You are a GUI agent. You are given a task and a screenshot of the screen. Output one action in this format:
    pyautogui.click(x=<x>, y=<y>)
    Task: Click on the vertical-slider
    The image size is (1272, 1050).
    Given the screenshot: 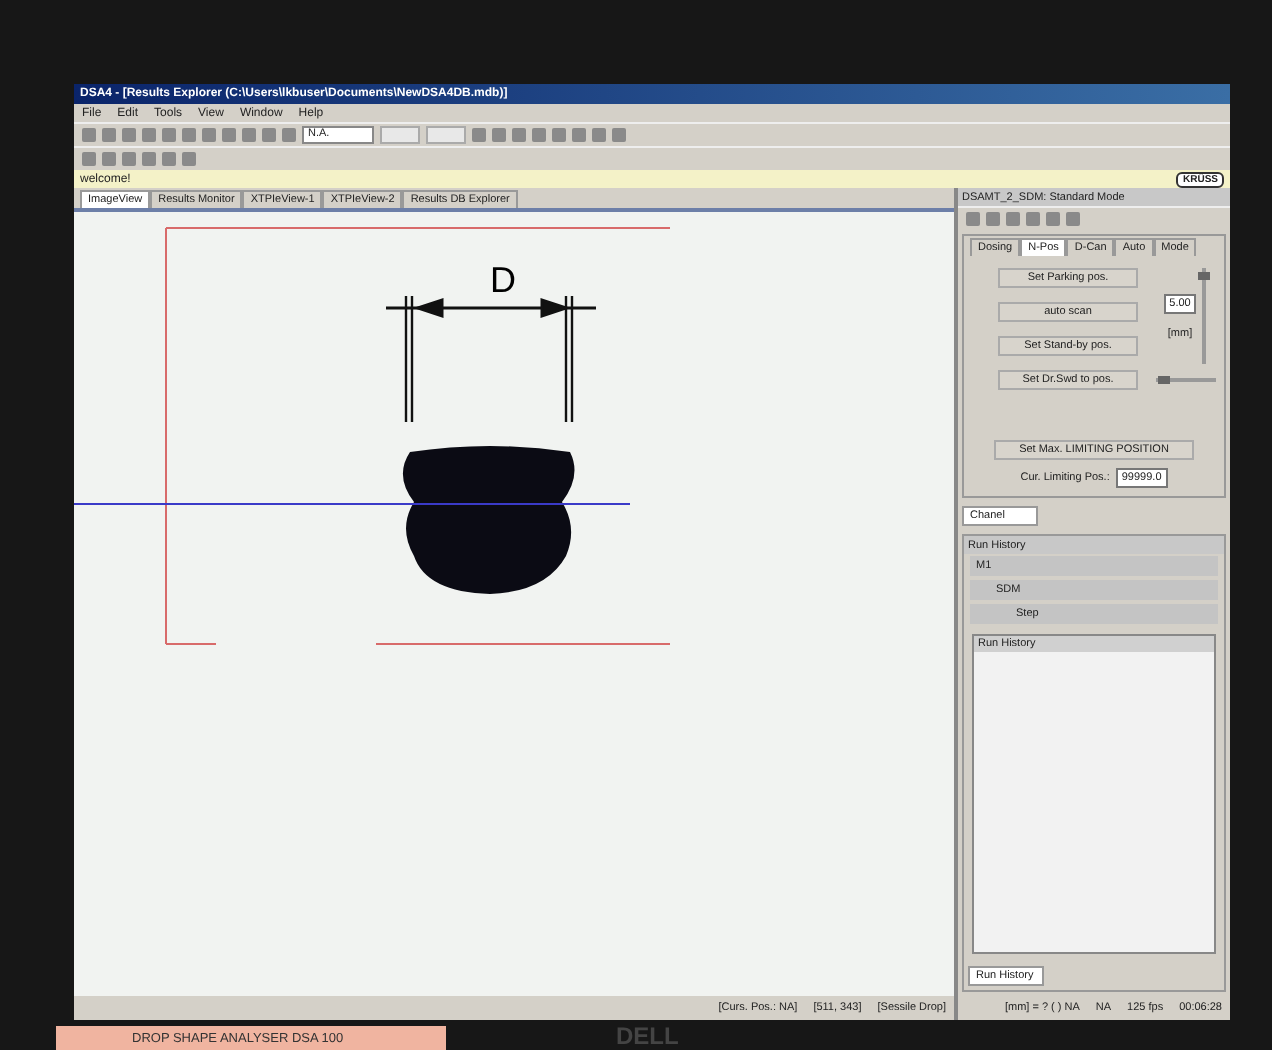 What is the action you would take?
    pyautogui.click(x=1204, y=316)
    